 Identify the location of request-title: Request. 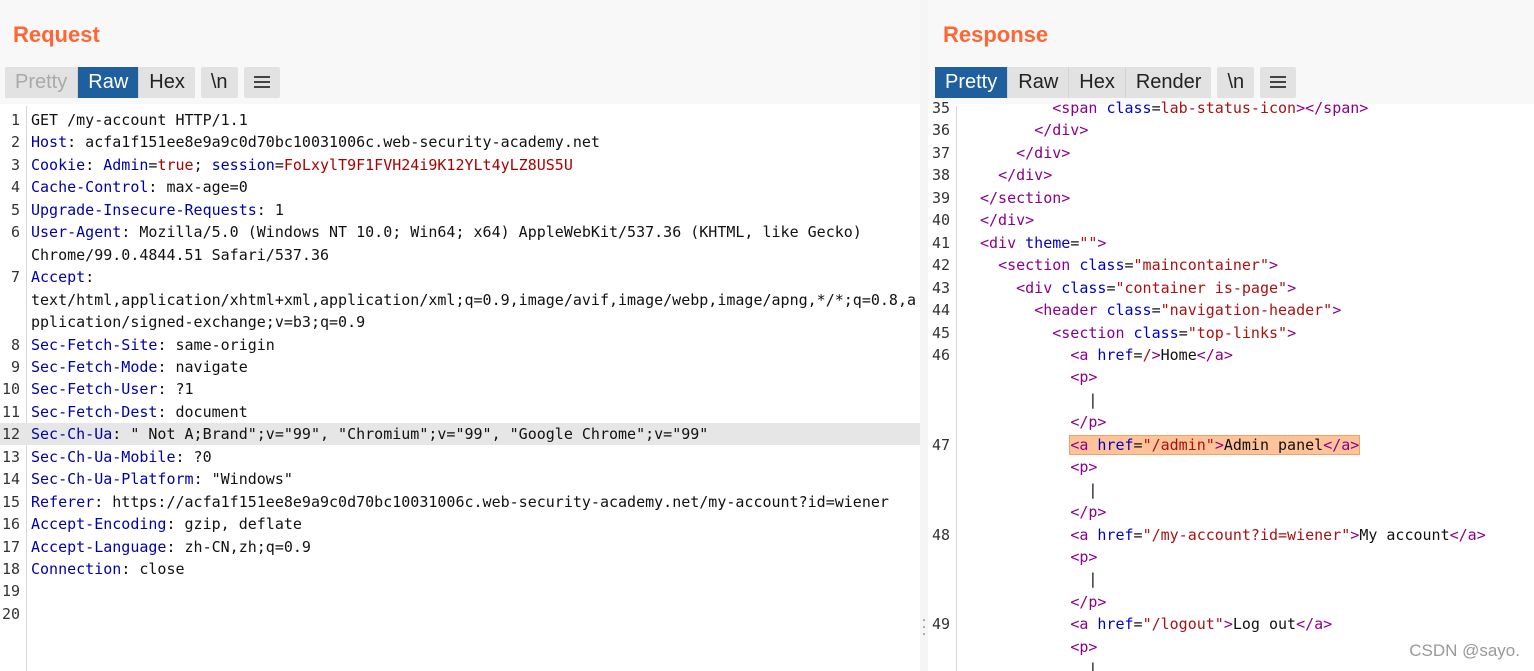
(56, 34).